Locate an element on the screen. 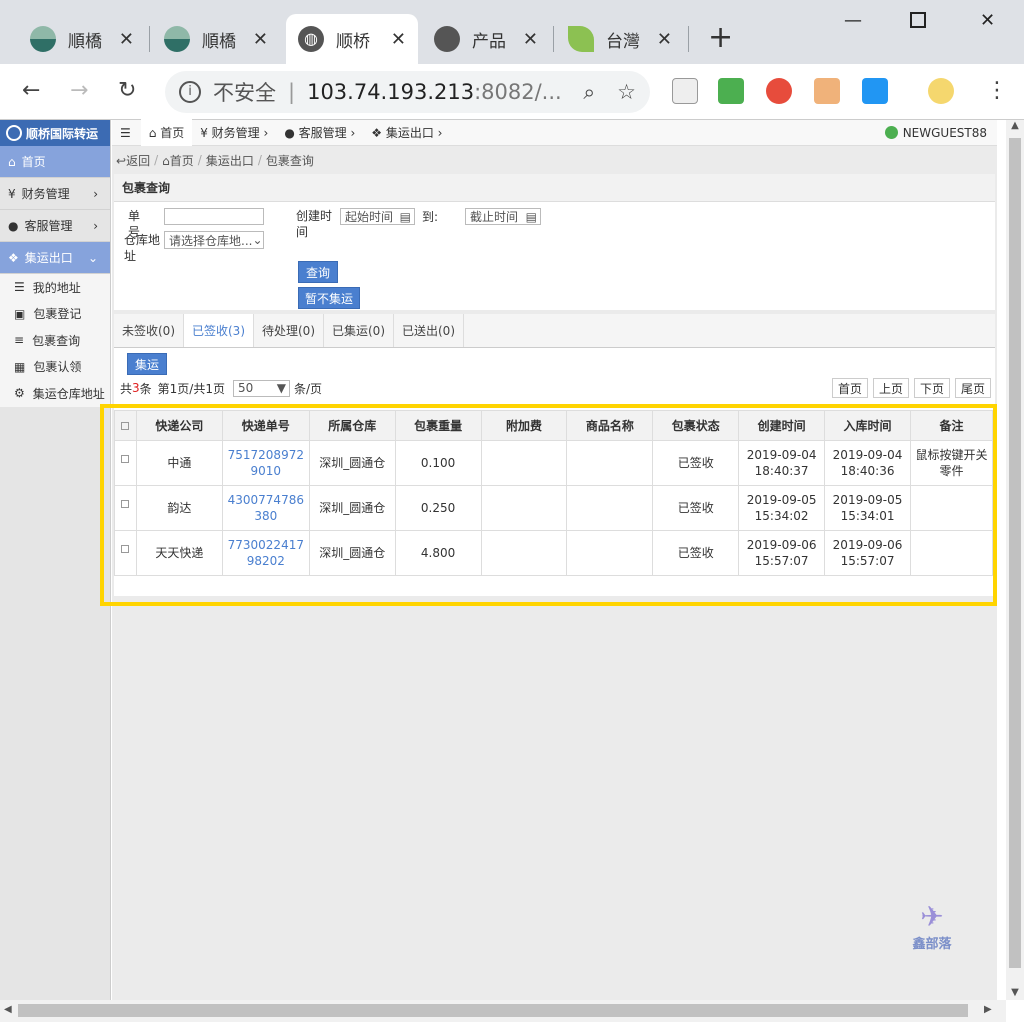 Image resolution: width=1024 pixels, height=1022 pixels. scroll-thumb-horizontal is located at coordinates (493, 1010).